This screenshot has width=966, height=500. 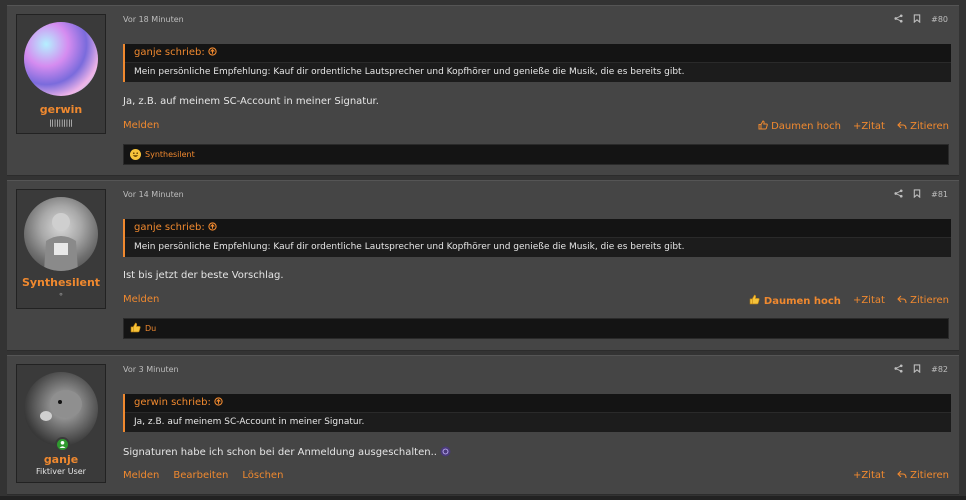 I want to click on user-info: gerwin ||||||||||, so click(x=61, y=74).